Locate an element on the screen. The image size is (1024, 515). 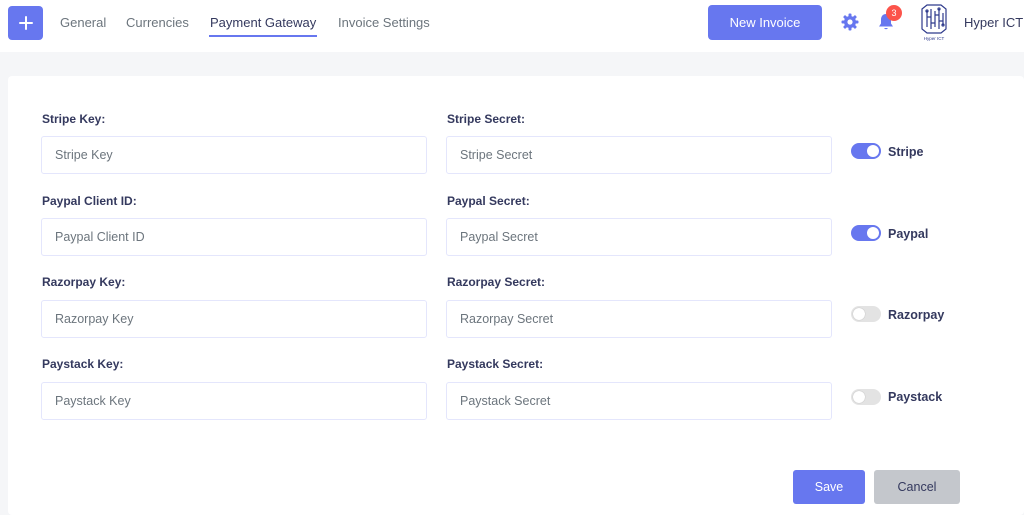
razorpay-key-label: Razorpay Key: is located at coordinates (84, 282).